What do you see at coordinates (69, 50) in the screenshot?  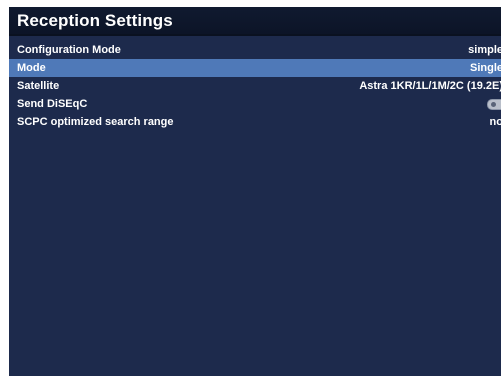 I see `setting-label: Configuration Mode` at bounding box center [69, 50].